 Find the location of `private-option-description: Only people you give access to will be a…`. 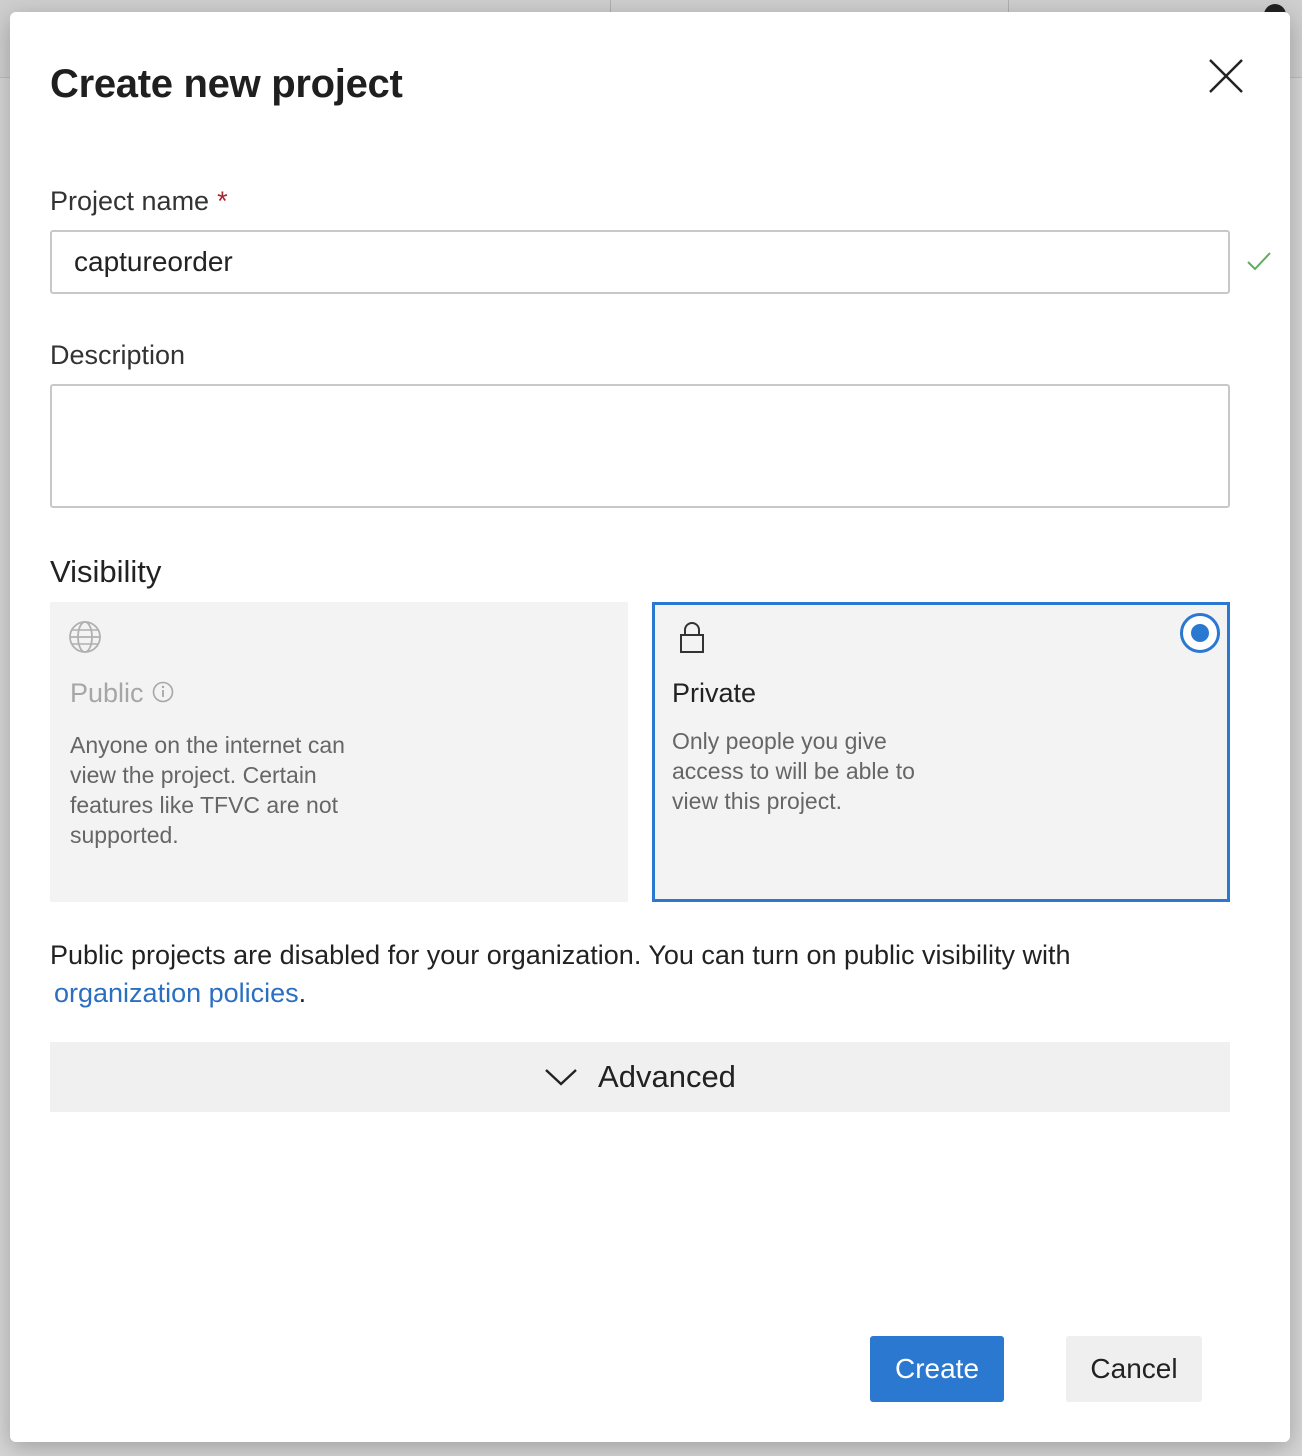

private-option-description: Only people you give access to will be a… is located at coordinates (793, 771).